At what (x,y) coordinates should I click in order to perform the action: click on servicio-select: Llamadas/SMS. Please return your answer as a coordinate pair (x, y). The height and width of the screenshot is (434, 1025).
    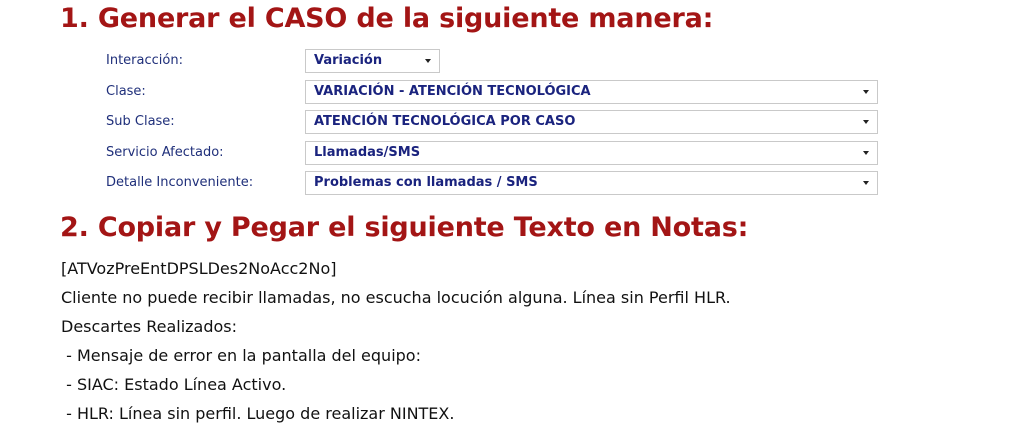
    Looking at the image, I should click on (591, 153).